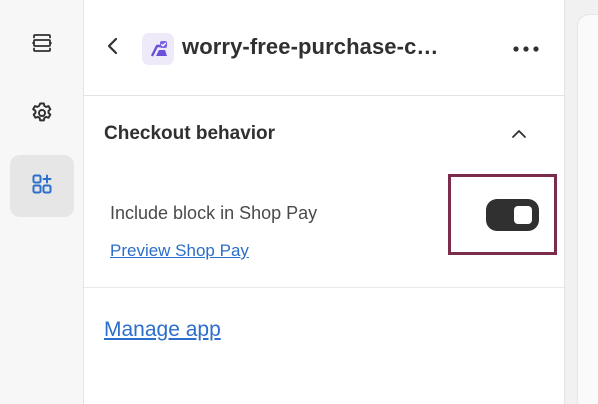 Image resolution: width=598 pixels, height=404 pixels. What do you see at coordinates (214, 213) in the screenshot?
I see `toggle-label: Include block in Shop Pay` at bounding box center [214, 213].